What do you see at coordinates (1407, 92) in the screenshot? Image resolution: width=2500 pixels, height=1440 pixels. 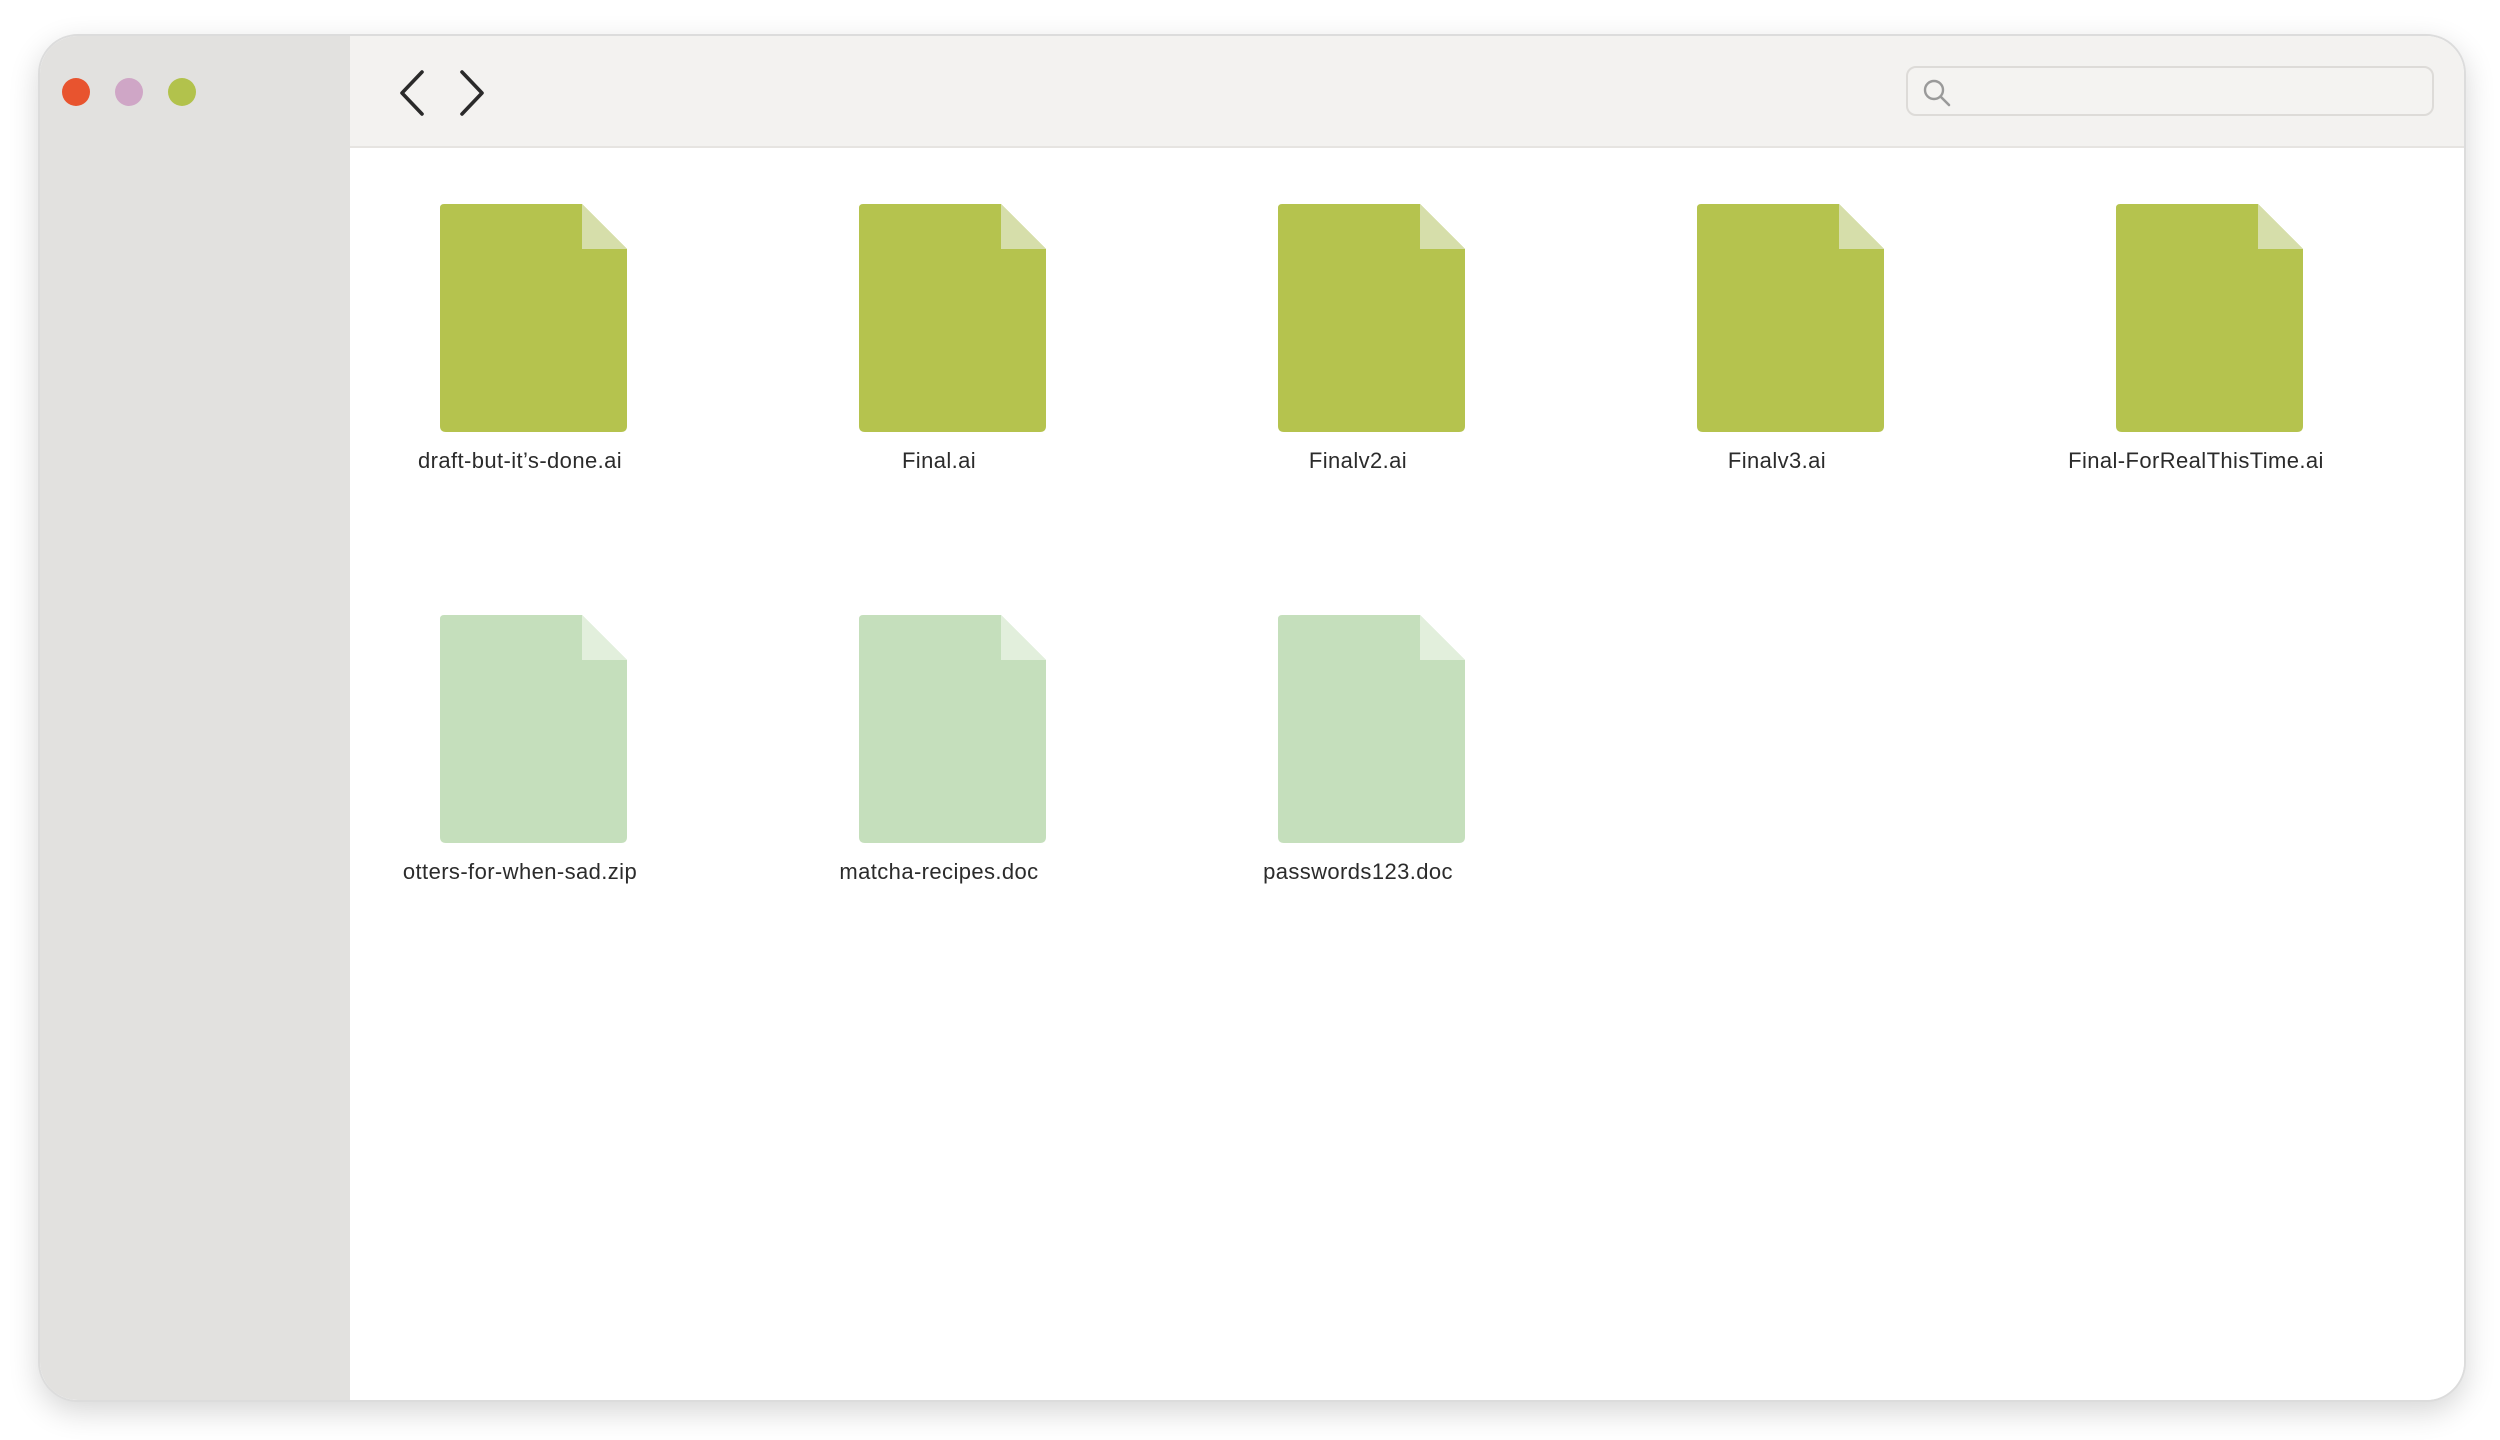 I see `toolbar` at bounding box center [1407, 92].